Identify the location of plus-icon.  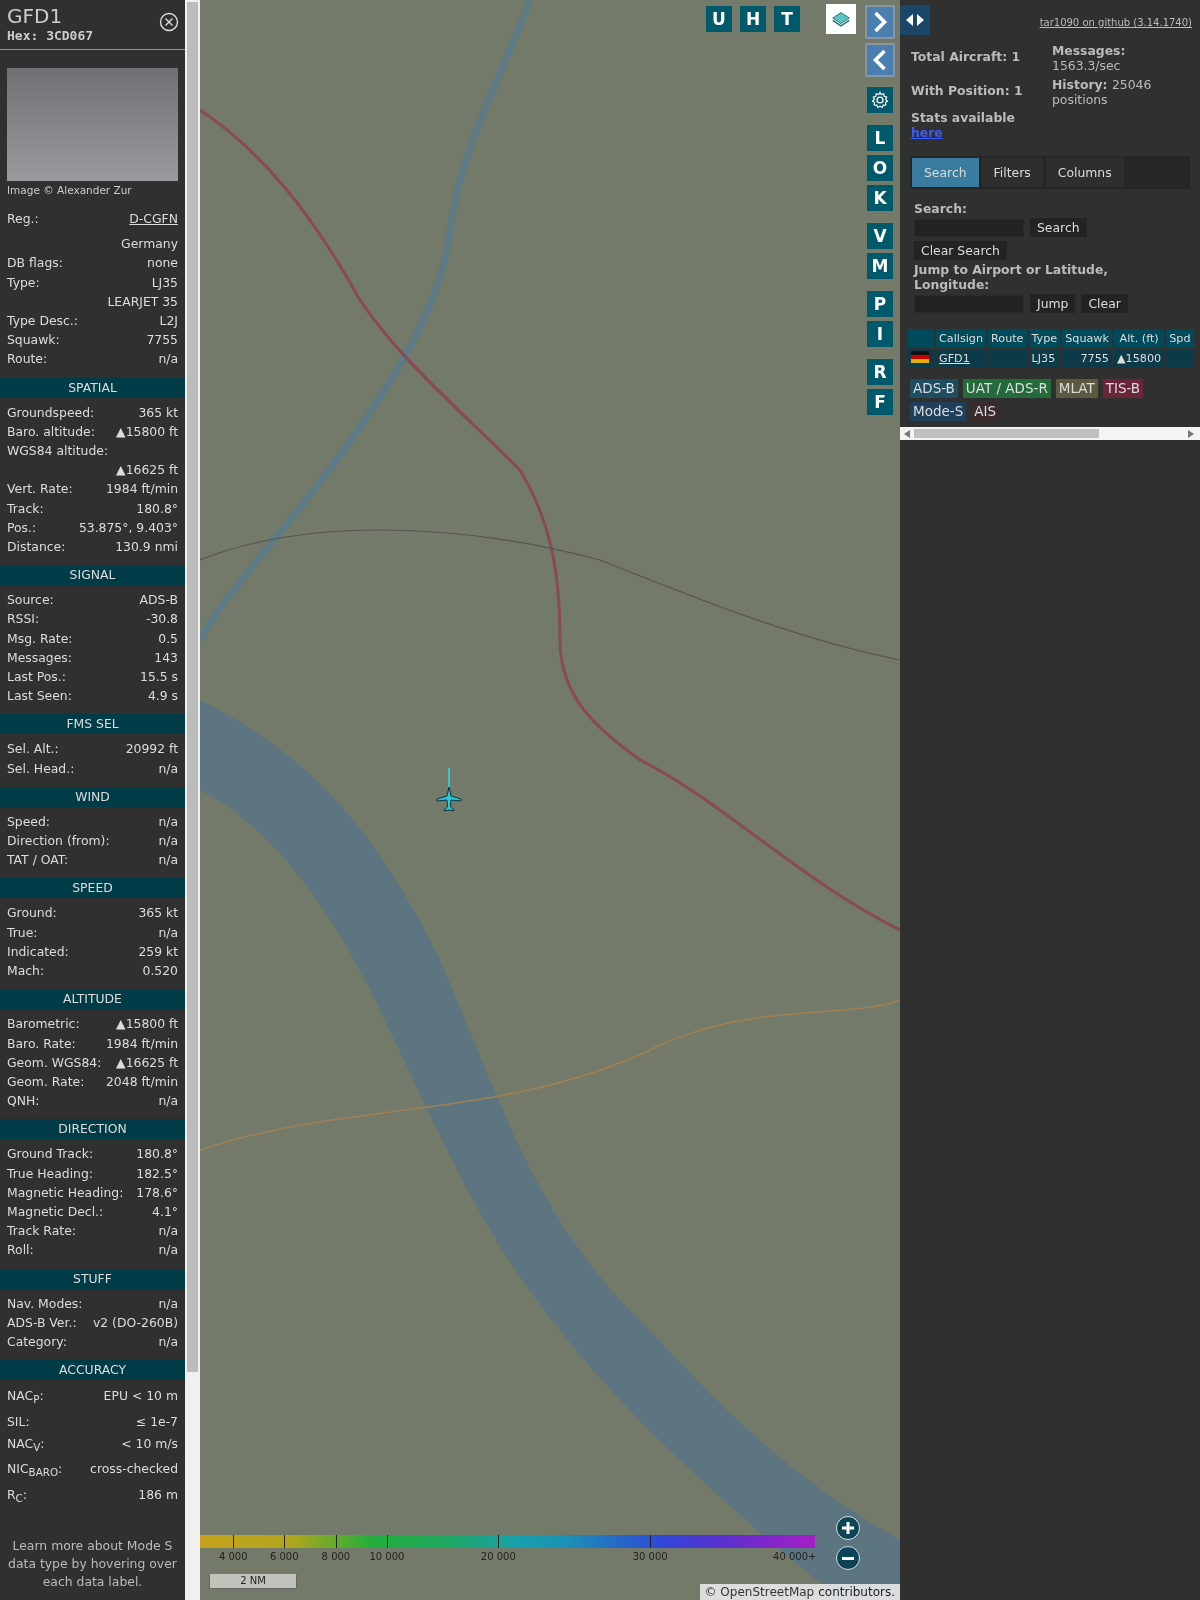
(848, 1528).